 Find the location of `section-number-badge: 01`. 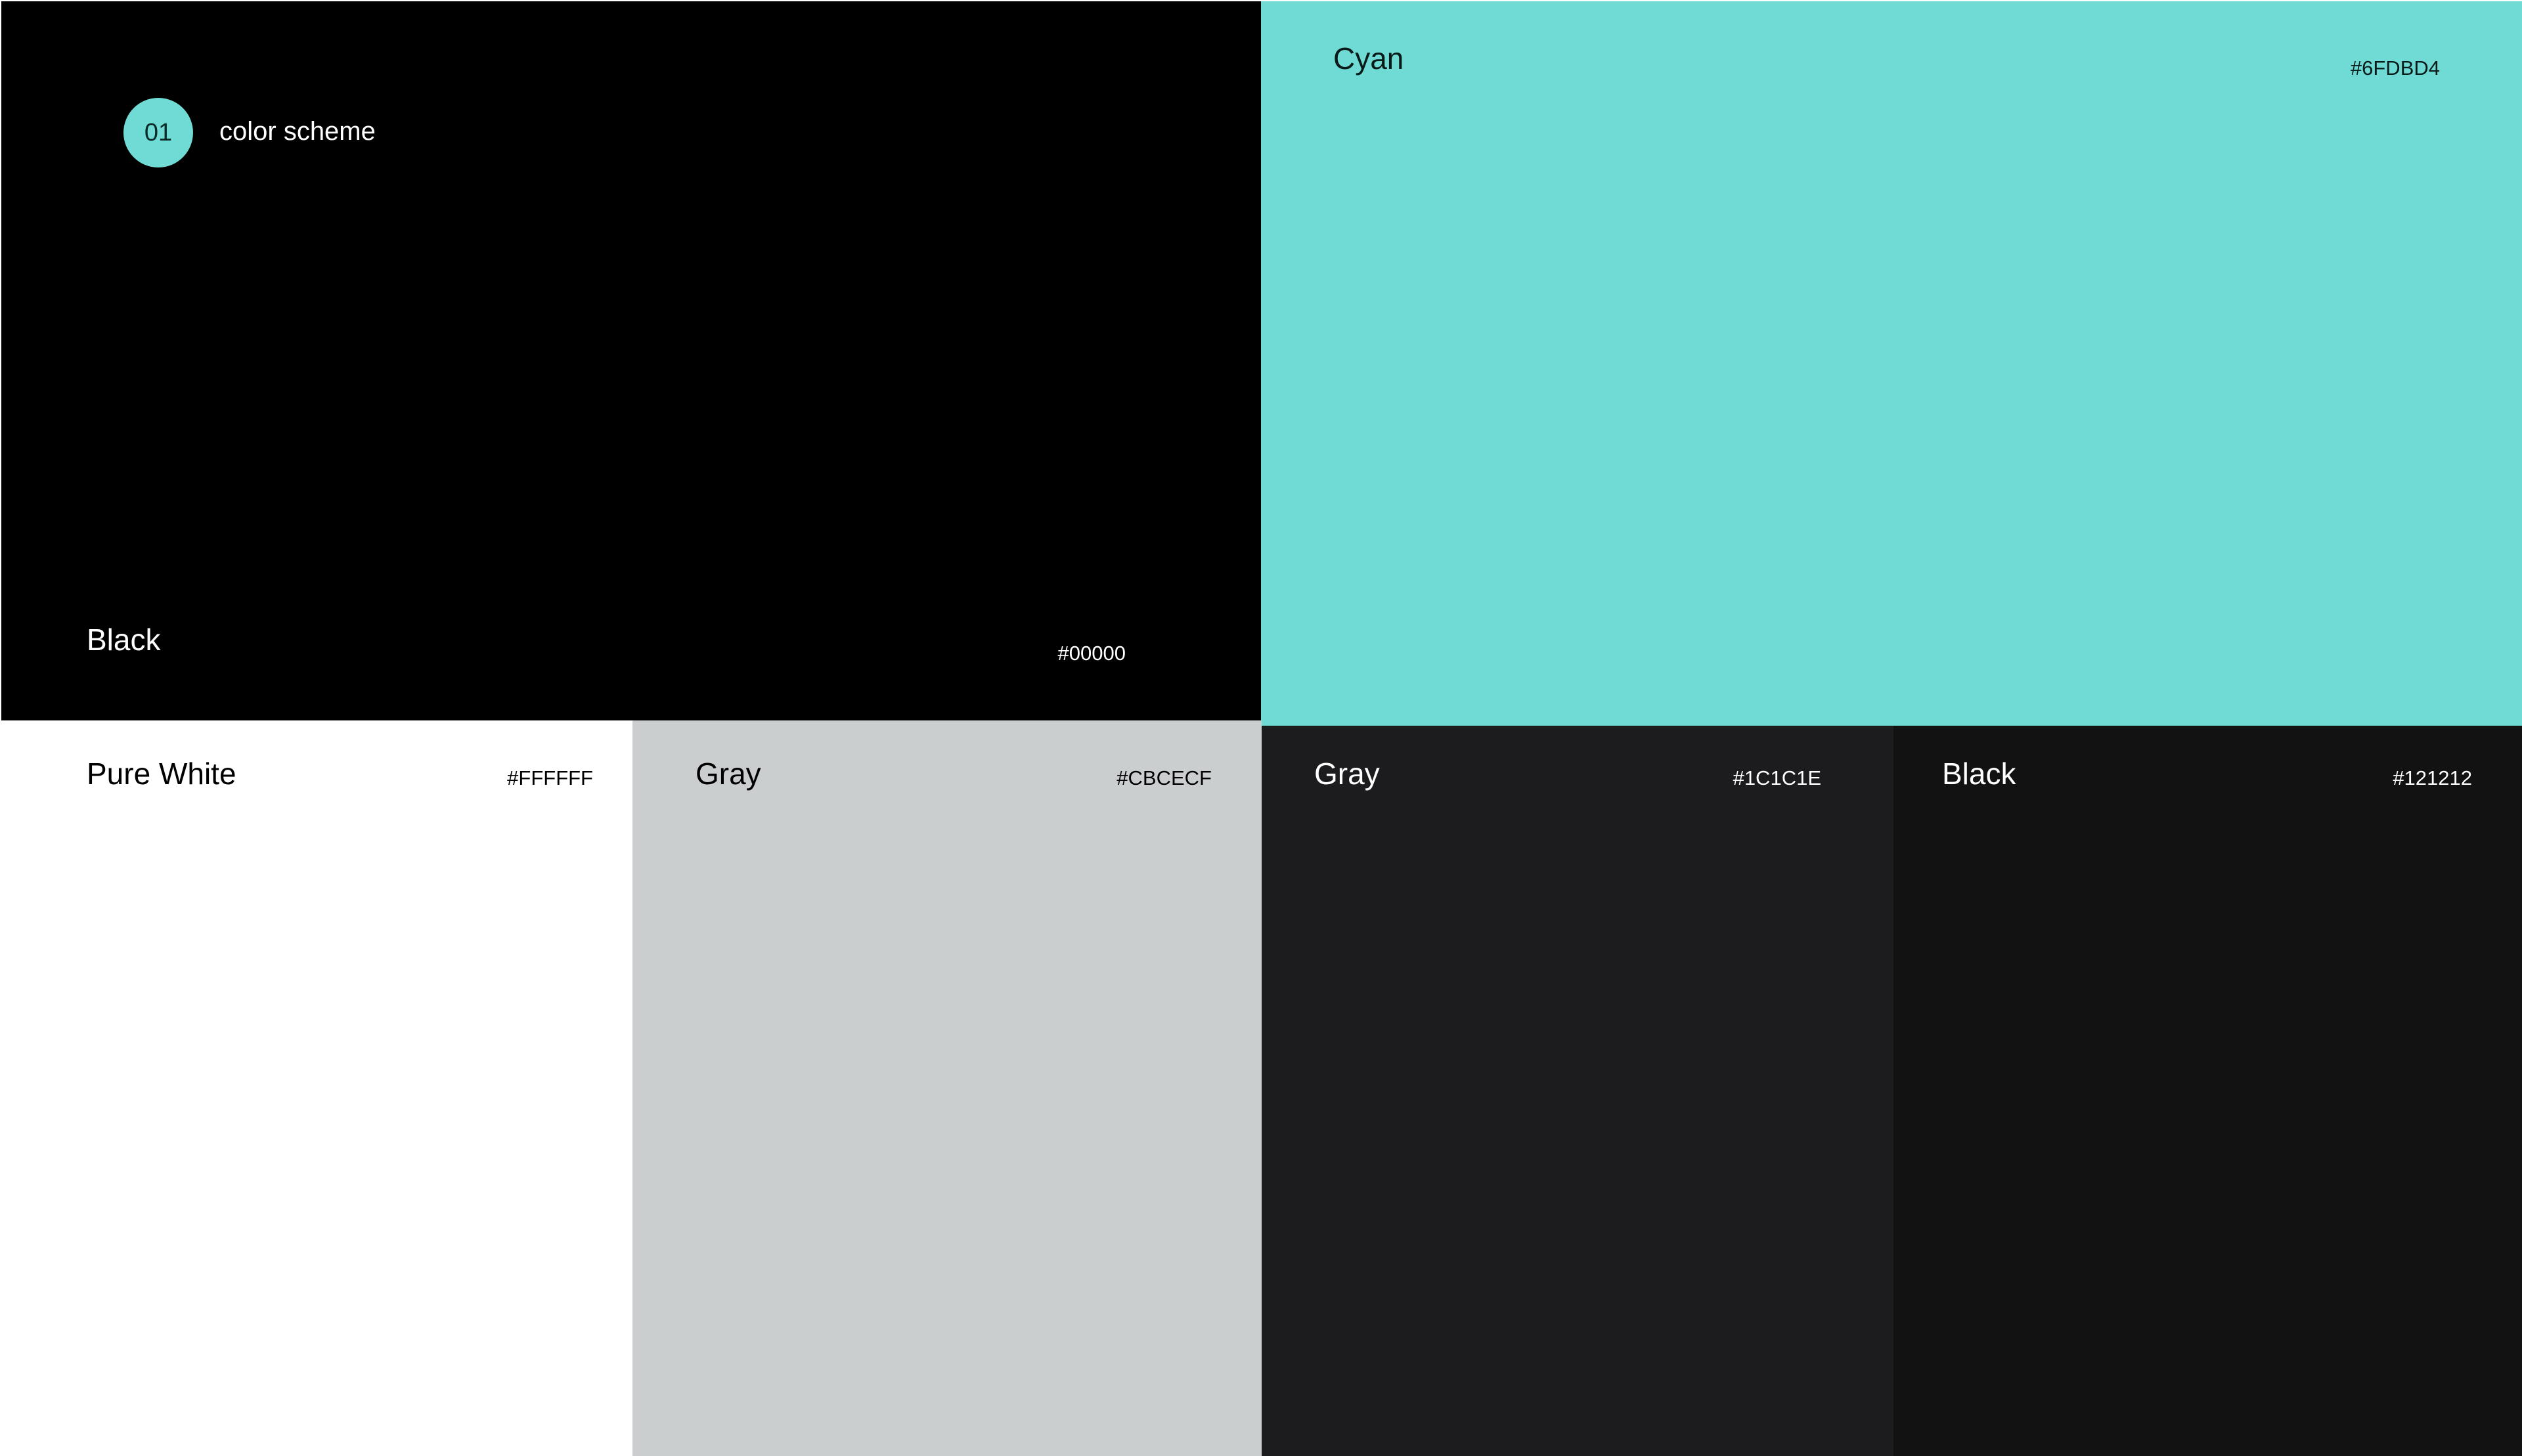

section-number-badge: 01 is located at coordinates (158, 132).